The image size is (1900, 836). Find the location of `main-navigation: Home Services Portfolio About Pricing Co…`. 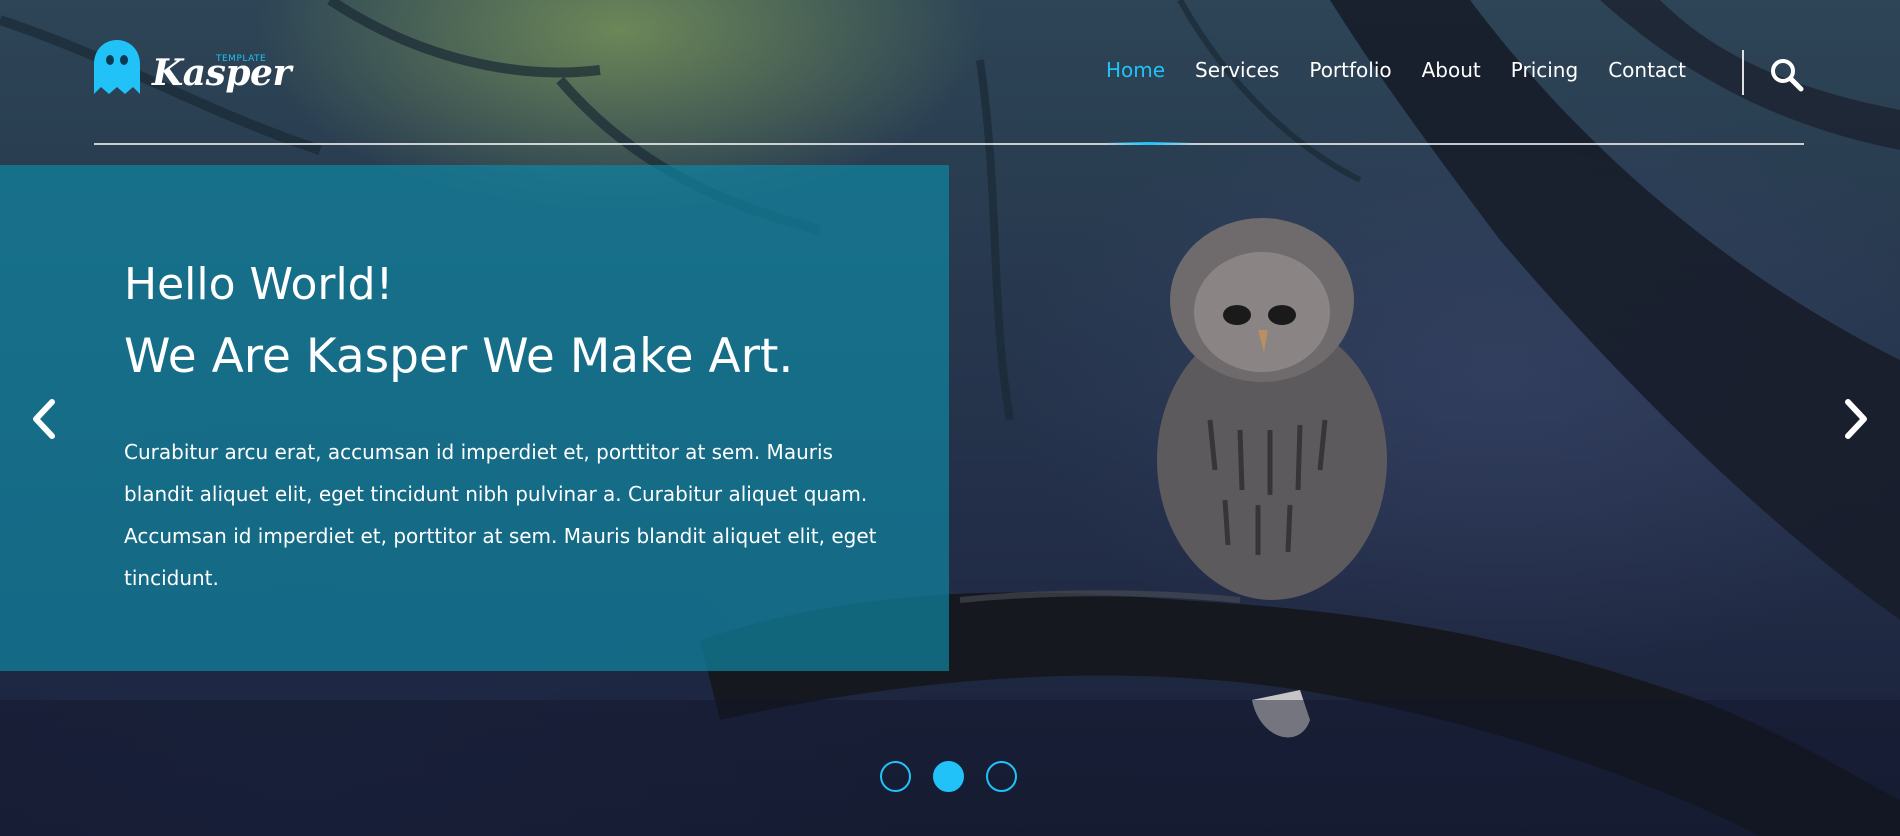

main-navigation: Home Services Portfolio About Pricing Co… is located at coordinates (1396, 70).